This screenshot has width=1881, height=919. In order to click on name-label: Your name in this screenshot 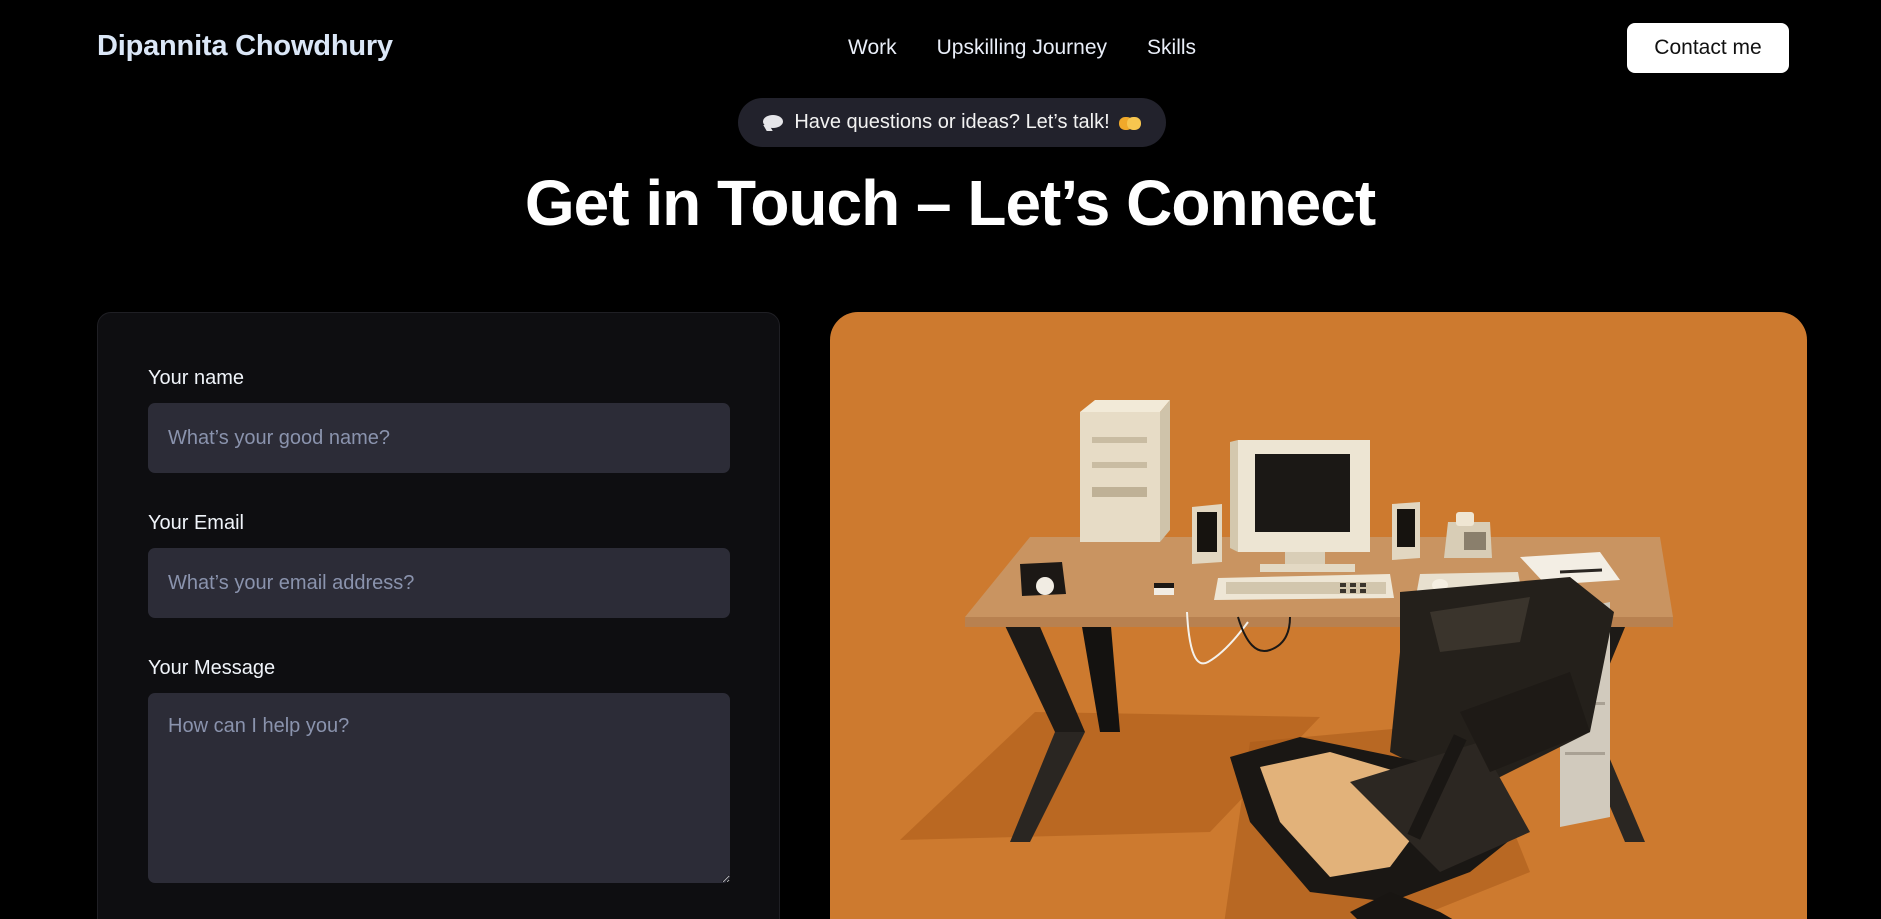, I will do `click(196, 378)`.